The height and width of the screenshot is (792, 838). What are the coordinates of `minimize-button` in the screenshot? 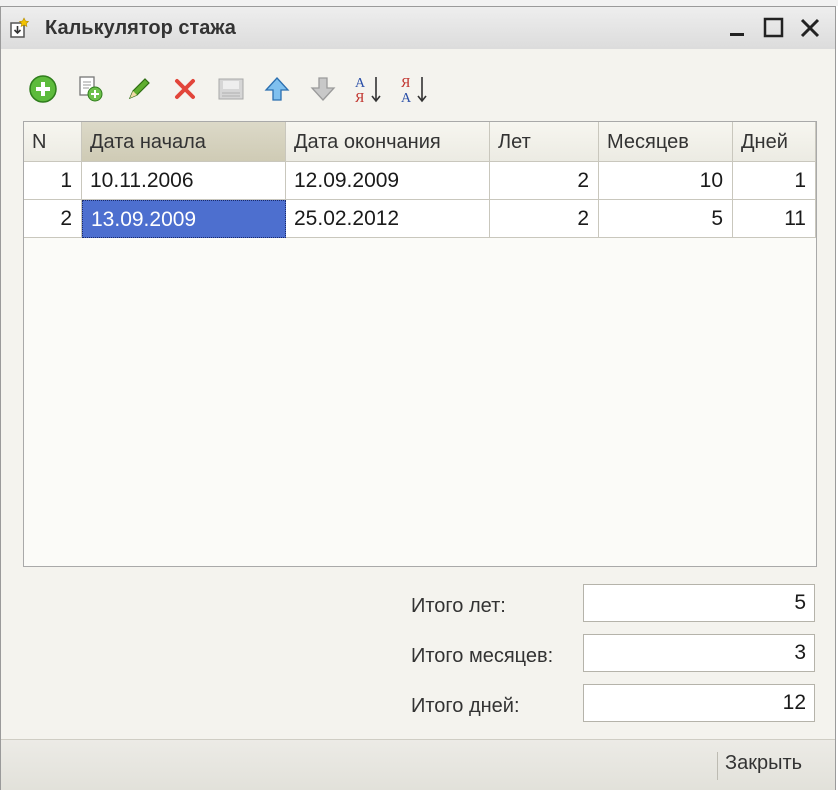 It's located at (738, 28).